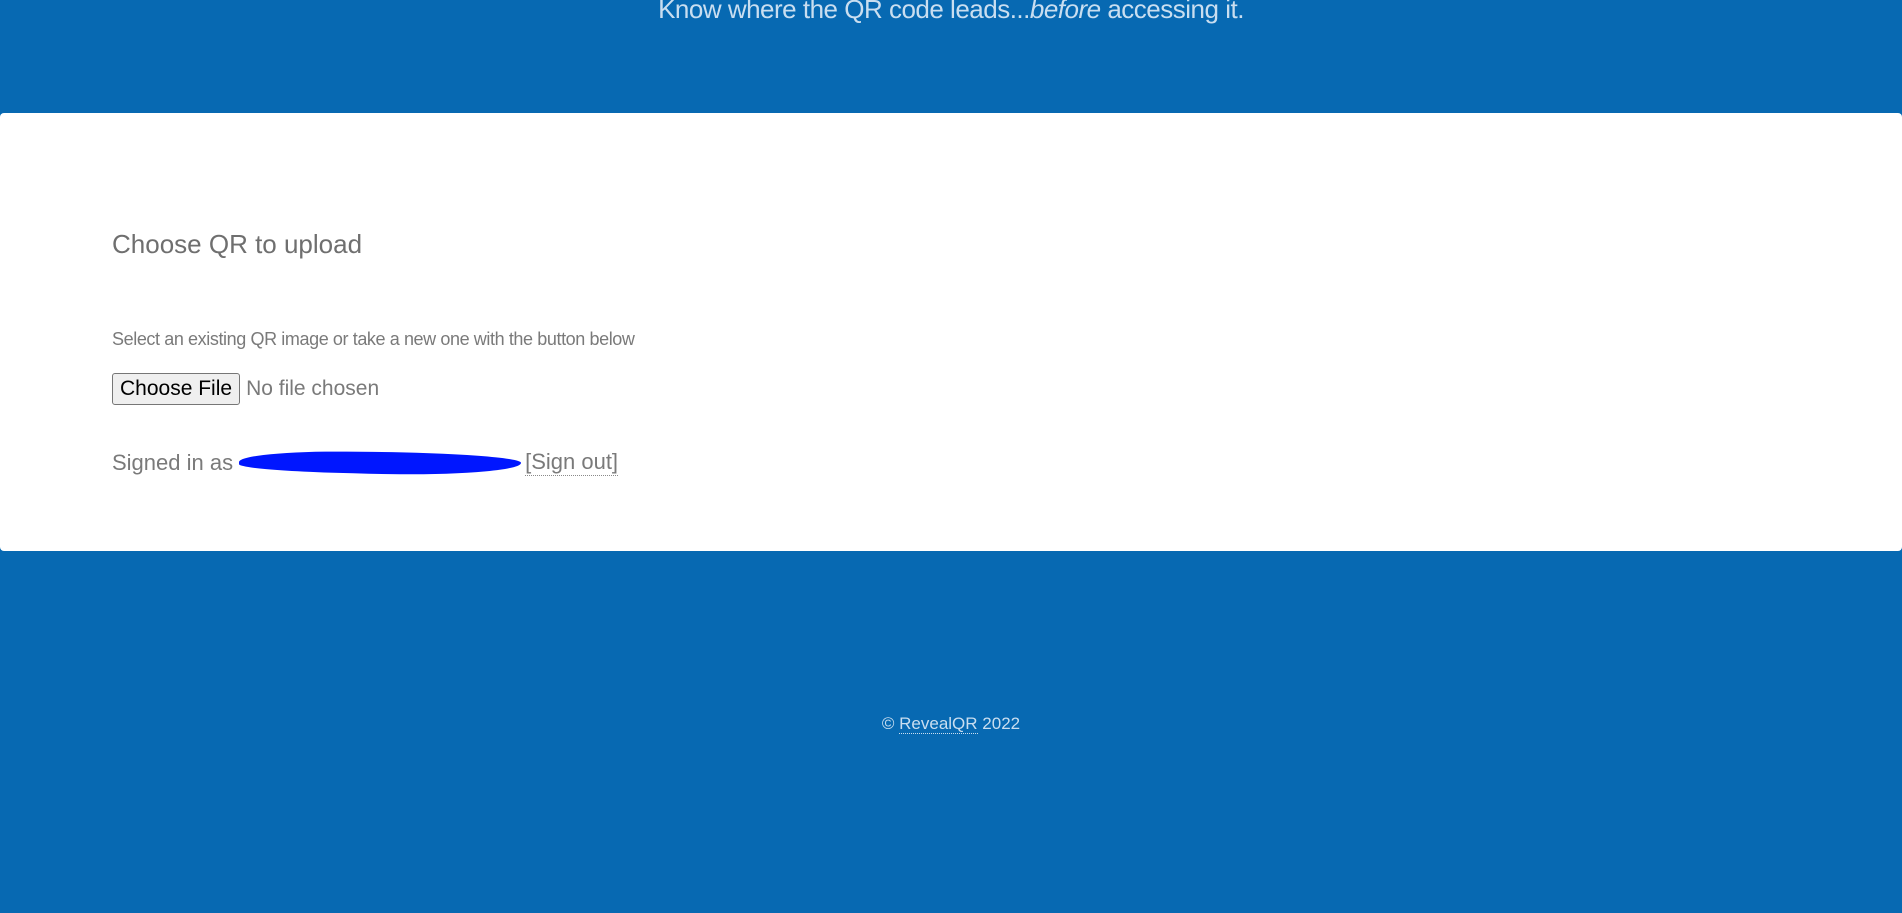 This screenshot has width=1902, height=913. I want to click on signed-in-row: Signed in as [Sign out], so click(365, 462).